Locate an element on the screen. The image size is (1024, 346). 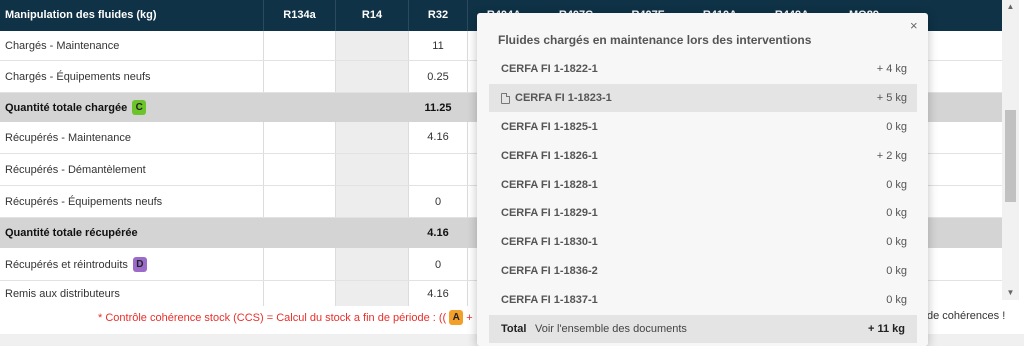
badge-d: D is located at coordinates (139, 264).